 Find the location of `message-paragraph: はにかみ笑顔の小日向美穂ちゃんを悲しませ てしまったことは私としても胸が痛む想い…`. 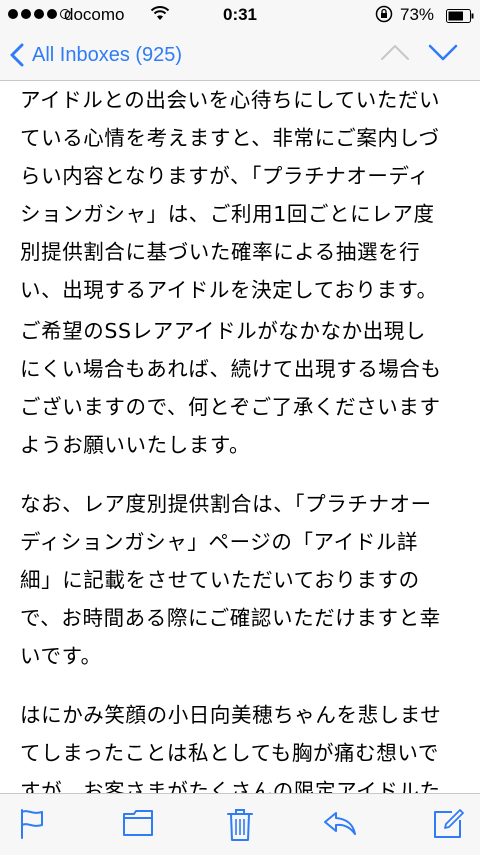

message-paragraph: はにかみ笑顔の小日向美穂ちゃんを悲しませ てしまったことは私としても胸が痛む想い… is located at coordinates (250, 744).